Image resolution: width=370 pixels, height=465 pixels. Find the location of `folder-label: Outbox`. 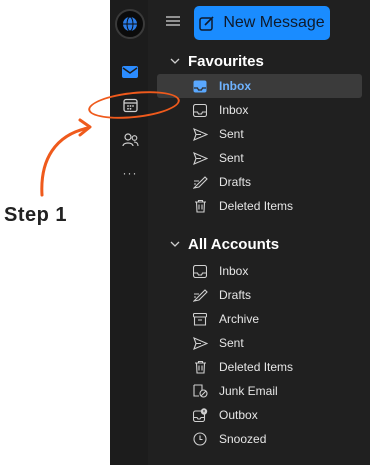

folder-label: Outbox is located at coordinates (238, 415).